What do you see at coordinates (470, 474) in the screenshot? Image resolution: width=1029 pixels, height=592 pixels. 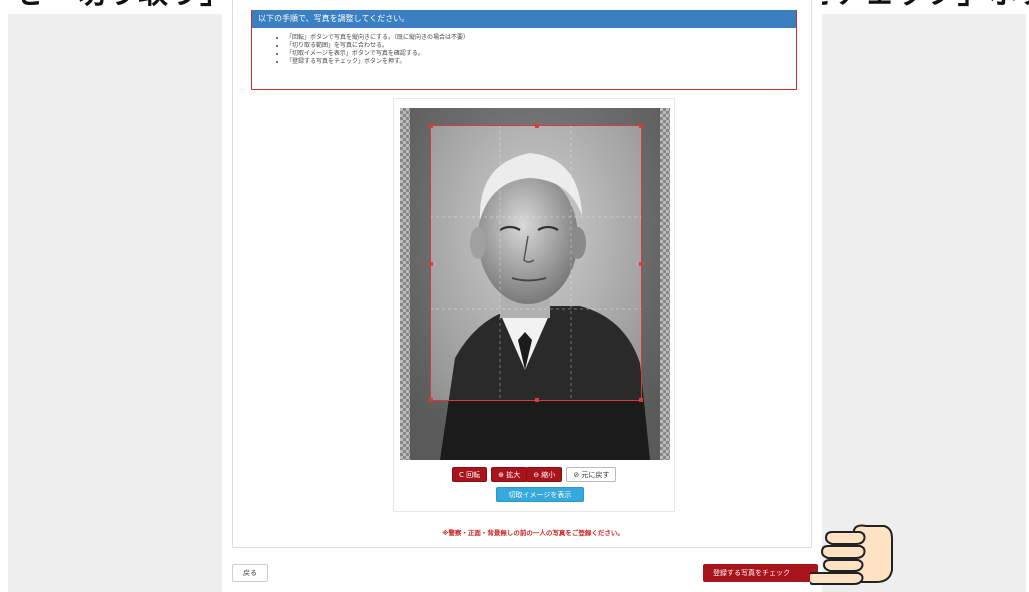 I see `rotate-button: C 回転` at bounding box center [470, 474].